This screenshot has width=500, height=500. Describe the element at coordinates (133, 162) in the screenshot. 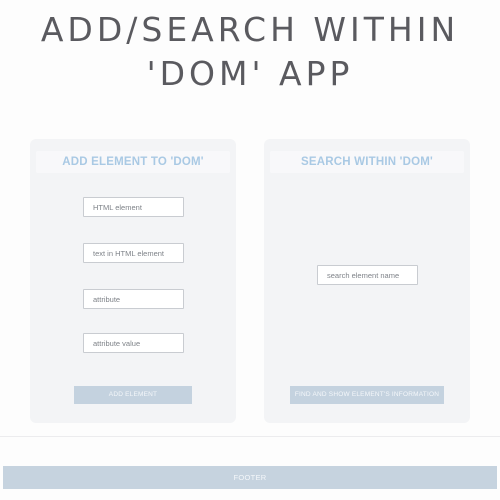

I see `add-panel-title: ADD ELEMENT TO 'DOM'` at that location.